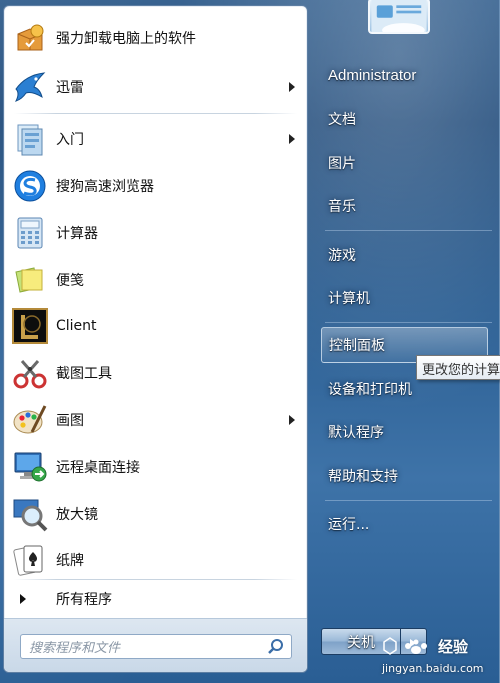  What do you see at coordinates (155, 186) in the screenshot?
I see `program-item-sogou-browser: 搜狗高速浏览器` at bounding box center [155, 186].